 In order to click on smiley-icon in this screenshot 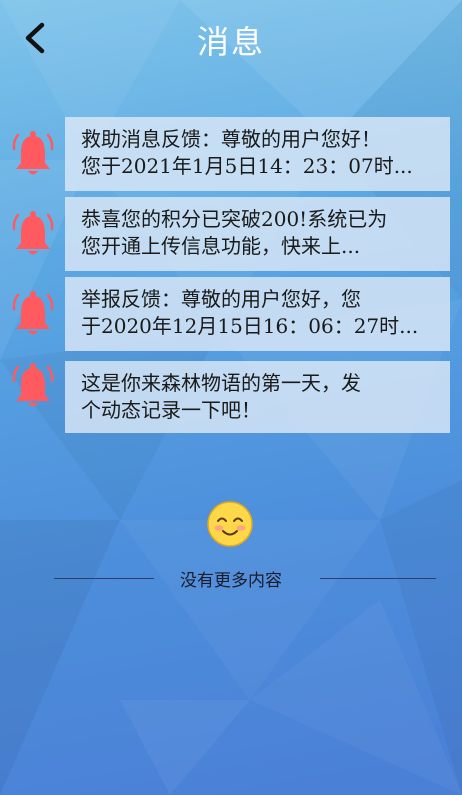, I will do `click(230, 524)`.